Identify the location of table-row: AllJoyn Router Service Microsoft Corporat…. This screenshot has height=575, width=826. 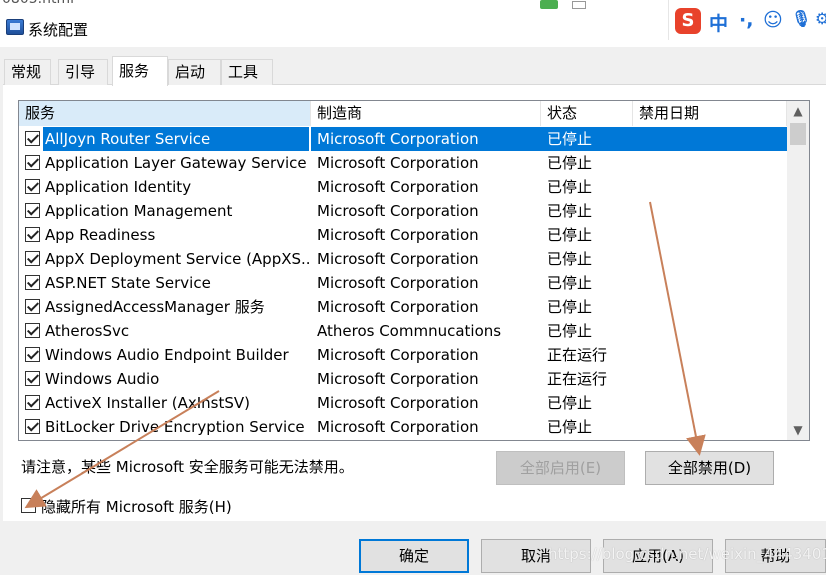
(403, 139).